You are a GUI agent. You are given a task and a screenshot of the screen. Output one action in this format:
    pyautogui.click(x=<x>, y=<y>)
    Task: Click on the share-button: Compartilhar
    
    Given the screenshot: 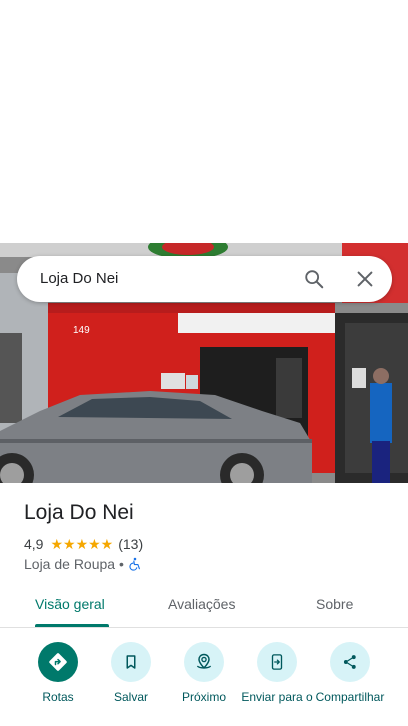 What is the action you would take?
    pyautogui.click(x=350, y=673)
    